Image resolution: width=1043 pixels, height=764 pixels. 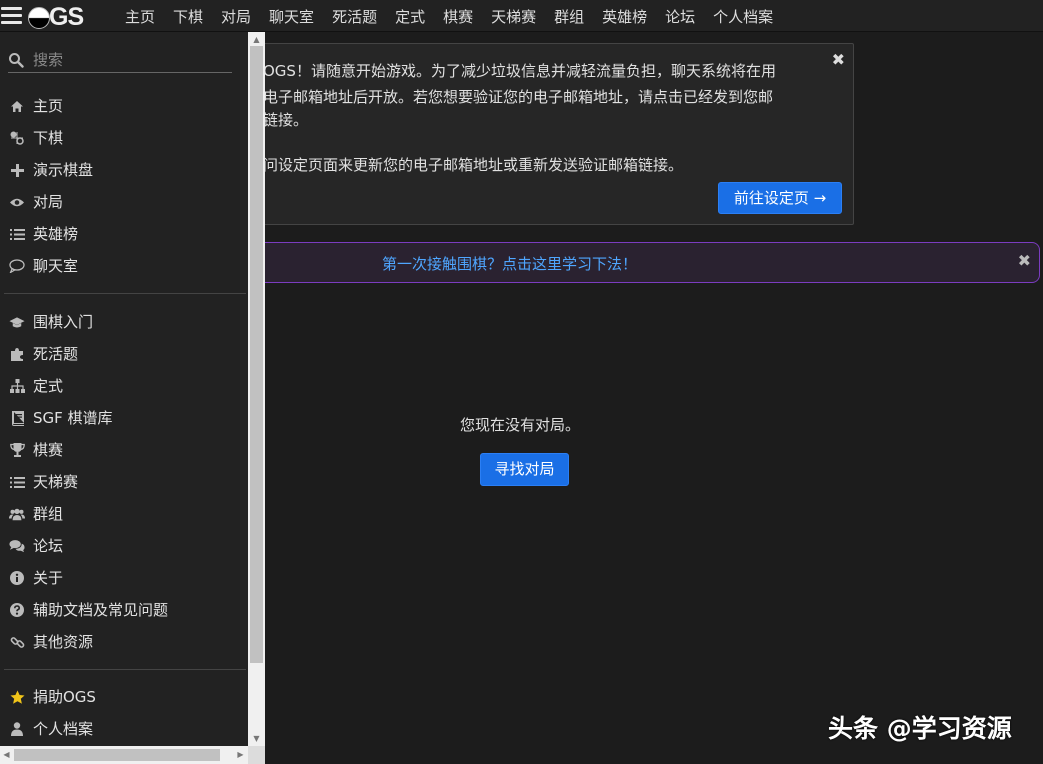 I want to click on sidebar-item-profile: 个人档案, so click(x=124, y=728).